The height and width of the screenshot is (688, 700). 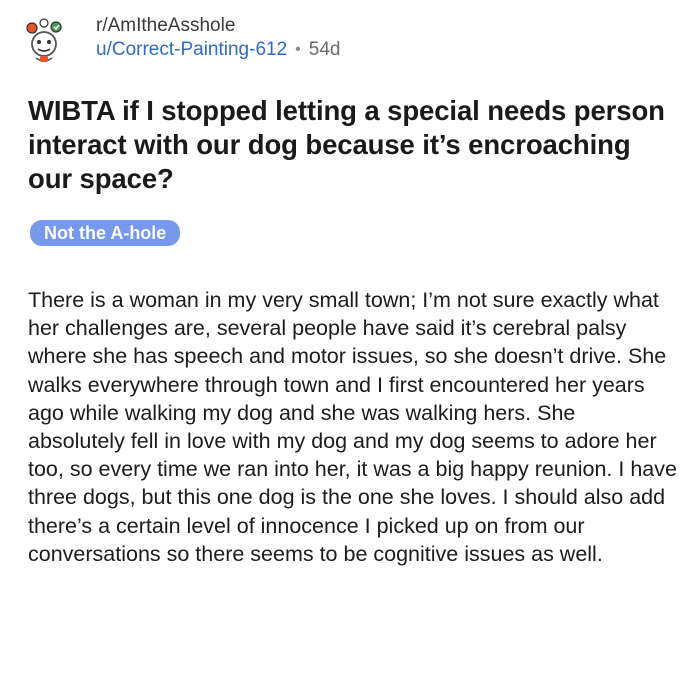 I want to click on author-line: u/Correct-Painting-612 • 54d, so click(x=218, y=50).